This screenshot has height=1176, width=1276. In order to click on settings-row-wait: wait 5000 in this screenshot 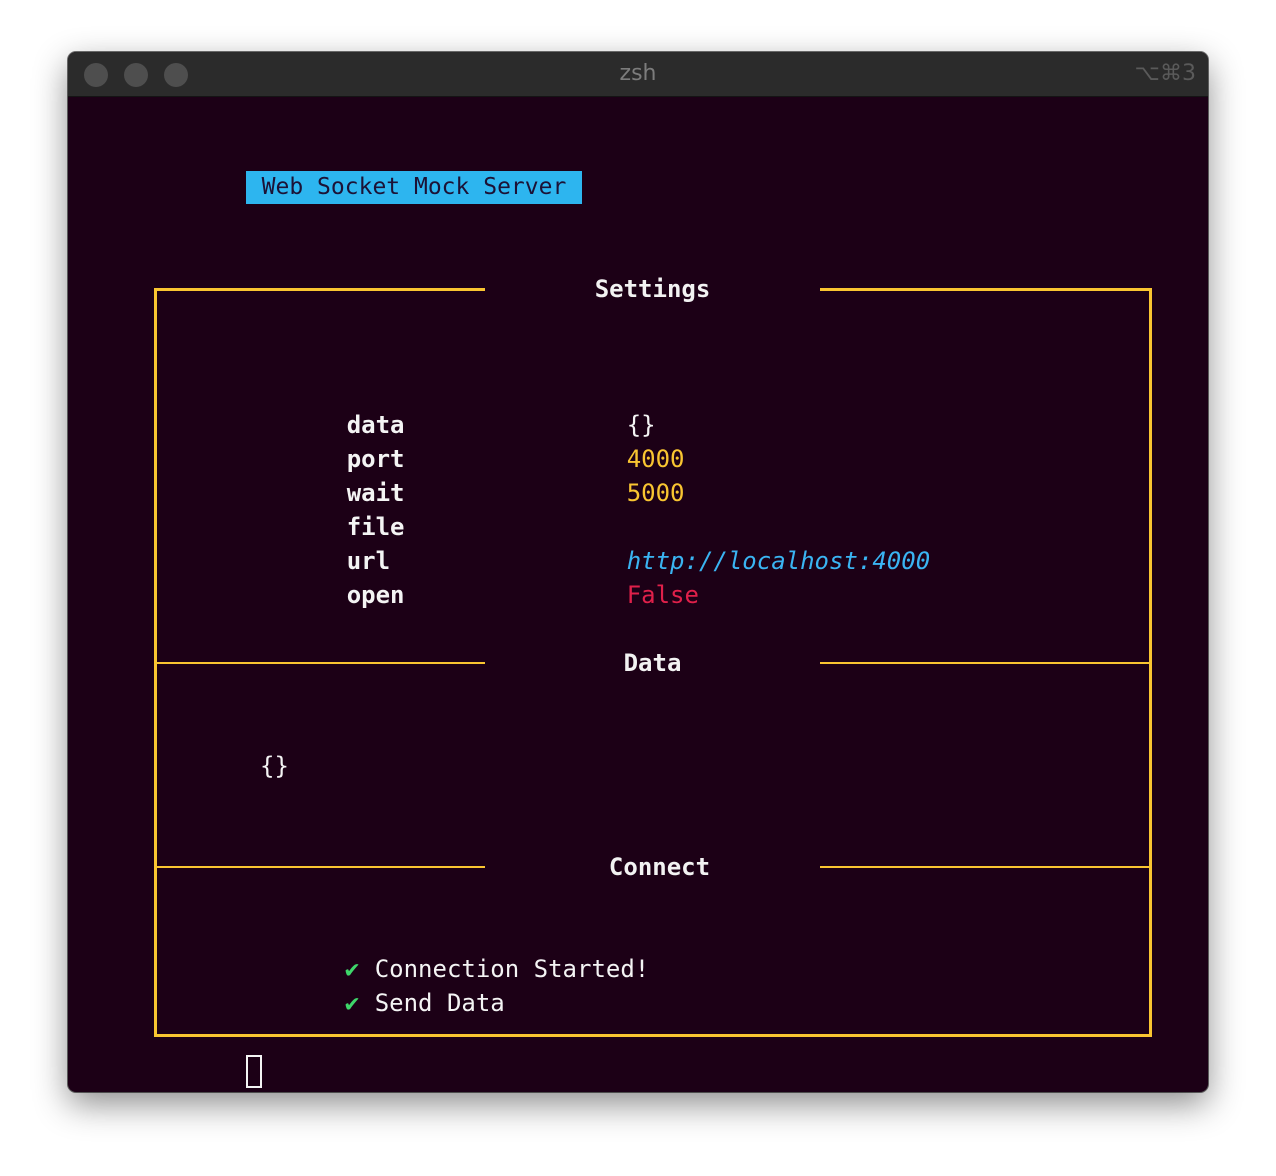, I will do `click(472, 474)`.